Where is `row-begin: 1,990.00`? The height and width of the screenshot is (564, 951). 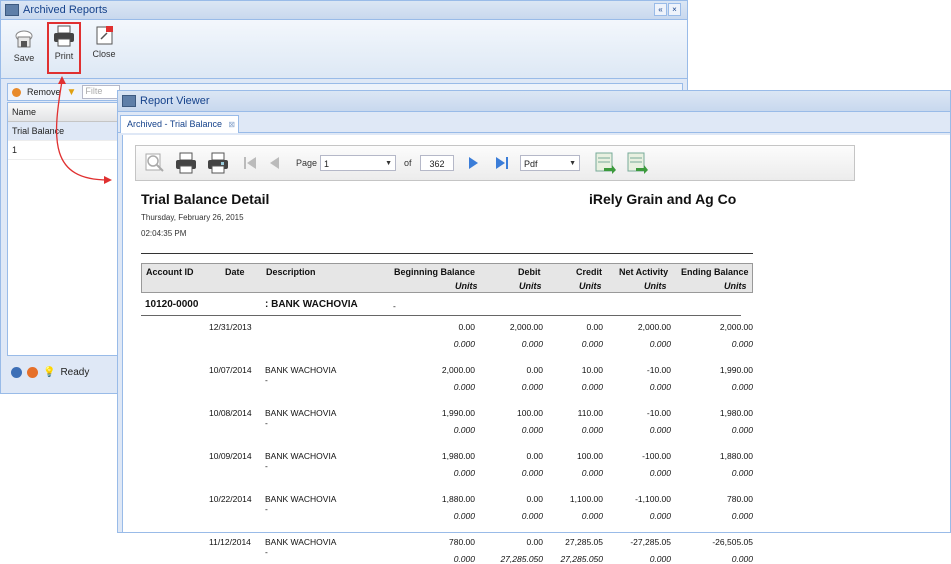 row-begin: 1,990.00 is located at coordinates (458, 413).